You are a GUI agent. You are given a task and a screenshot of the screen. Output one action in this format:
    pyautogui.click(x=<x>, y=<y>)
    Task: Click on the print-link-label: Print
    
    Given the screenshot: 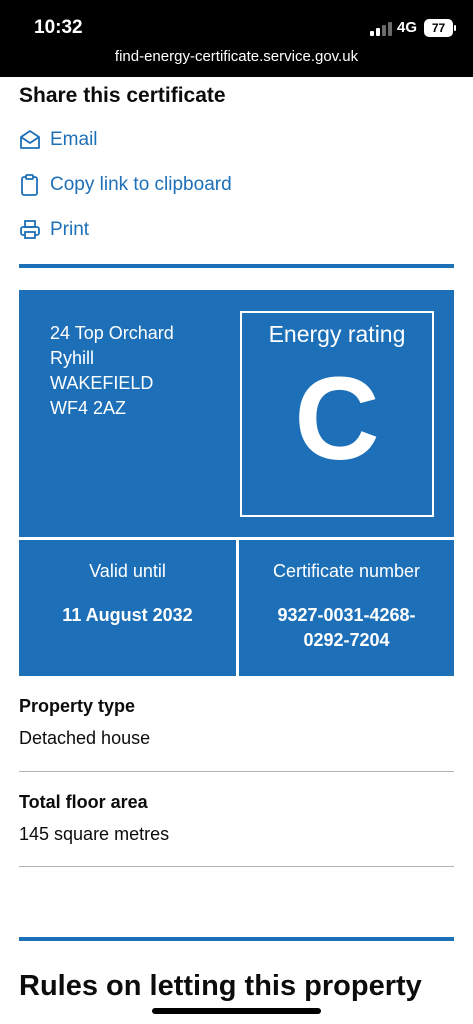 What is the action you would take?
    pyautogui.click(x=70, y=229)
    